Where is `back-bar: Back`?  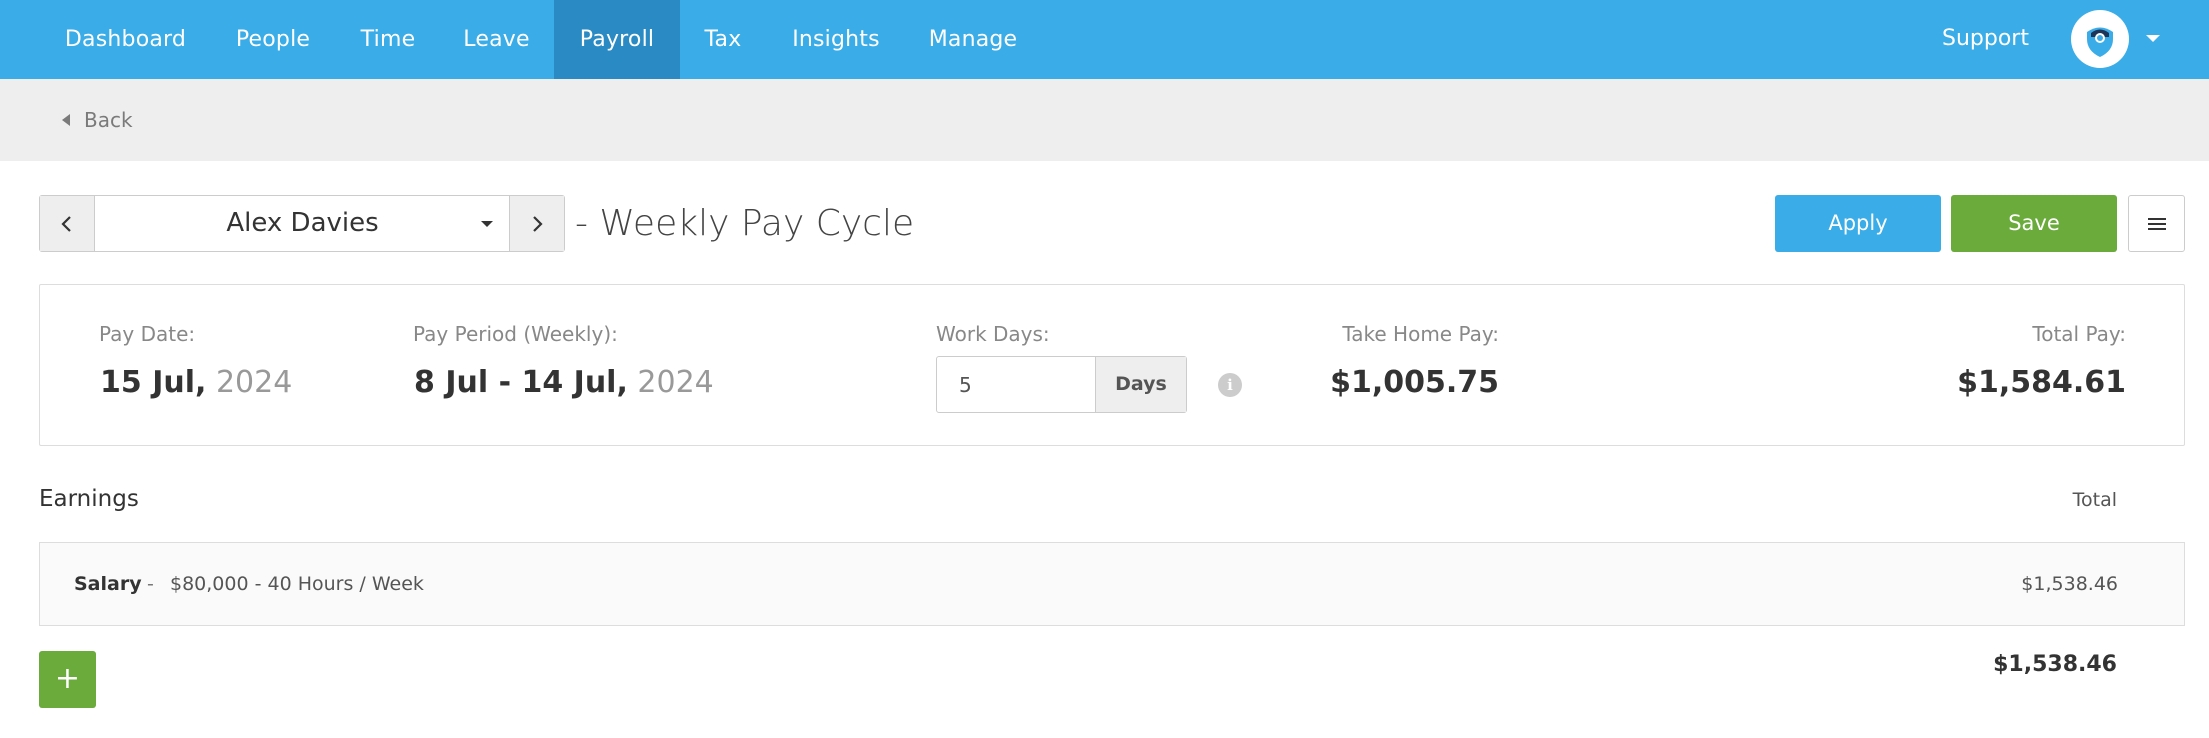 back-bar: Back is located at coordinates (1104, 120).